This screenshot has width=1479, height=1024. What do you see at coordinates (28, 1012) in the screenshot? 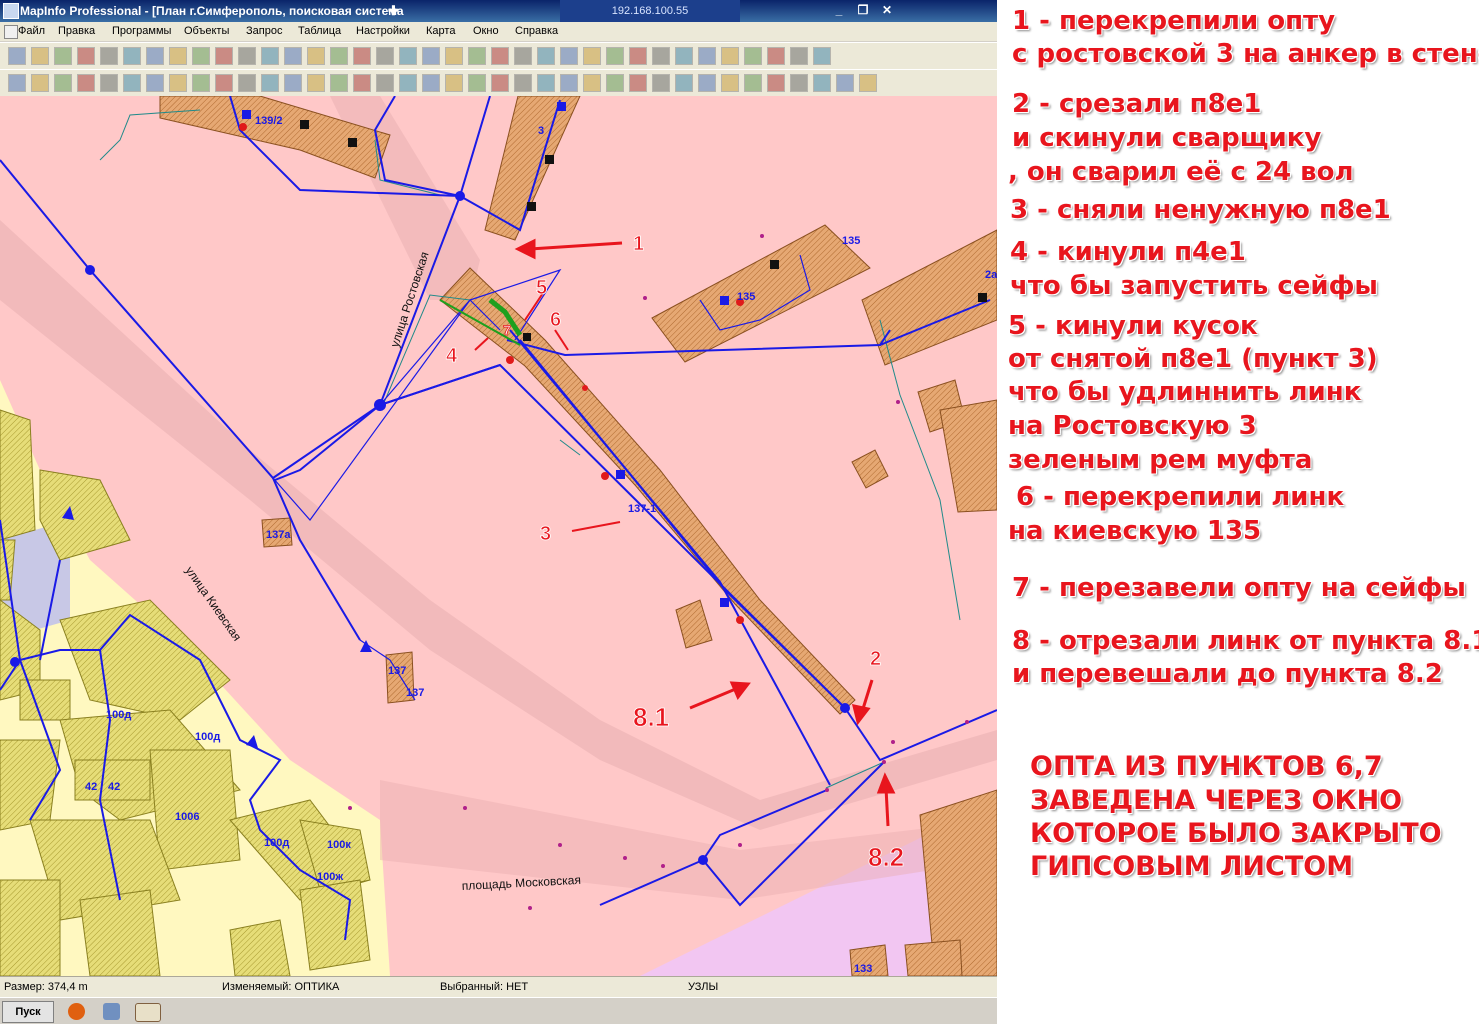
I see `start-button: Пуск` at bounding box center [28, 1012].